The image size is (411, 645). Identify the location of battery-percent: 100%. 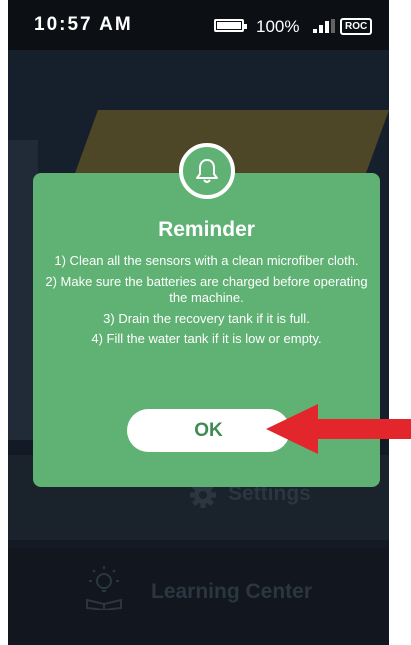
(278, 26).